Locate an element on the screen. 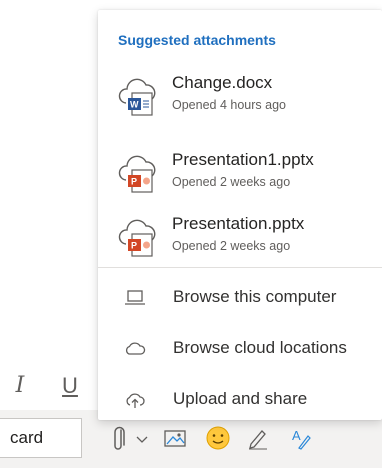 The height and width of the screenshot is (468, 382). signature-icon is located at coordinates (258, 439).